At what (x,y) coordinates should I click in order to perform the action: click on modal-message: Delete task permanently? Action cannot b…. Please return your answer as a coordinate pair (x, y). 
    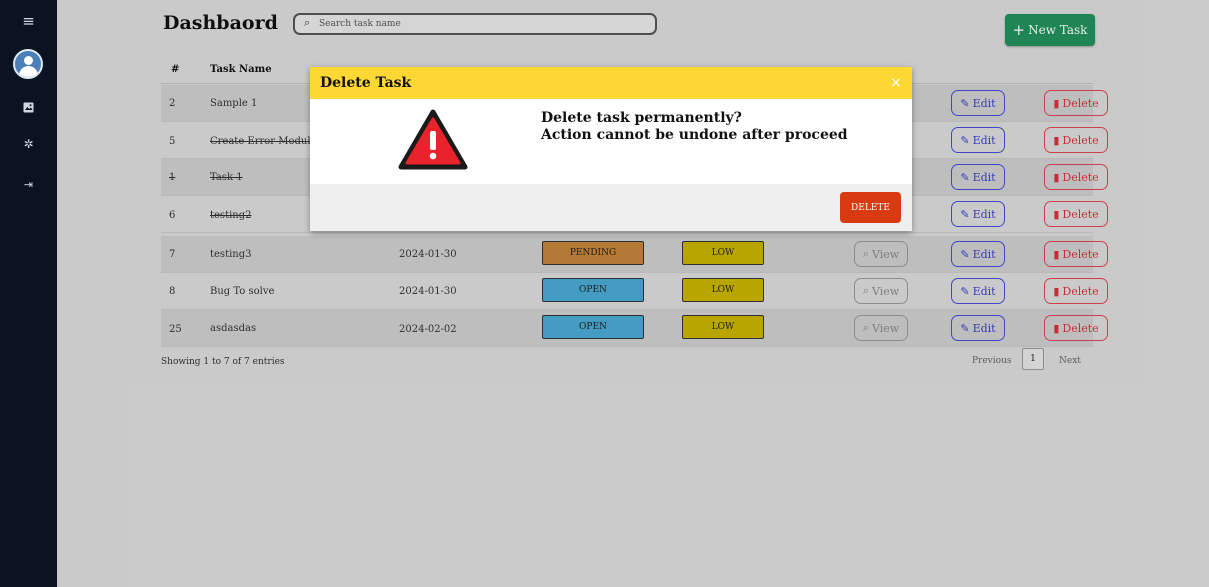
    Looking at the image, I should click on (694, 127).